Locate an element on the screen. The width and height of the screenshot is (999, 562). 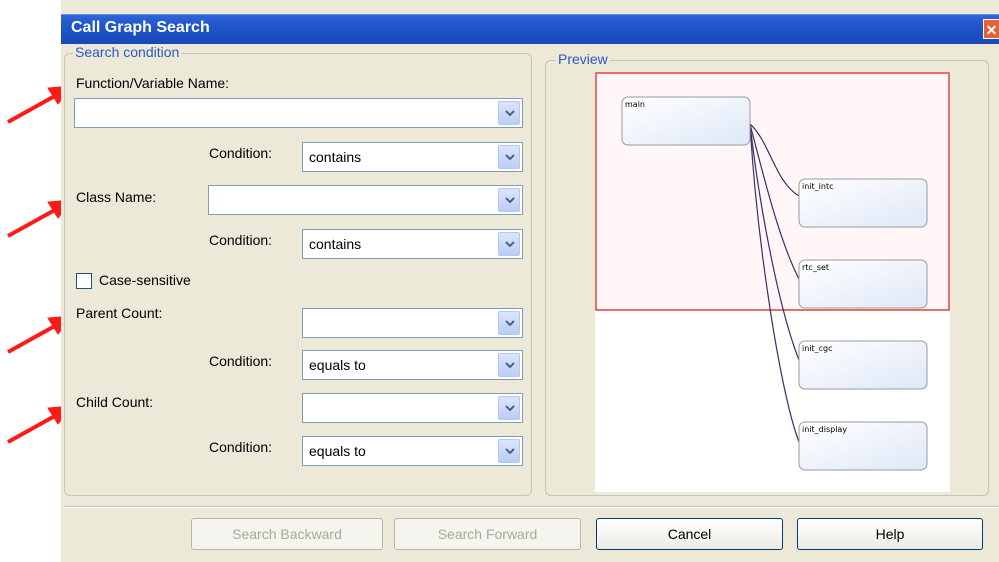
class-condition-value: contains is located at coordinates (335, 244).